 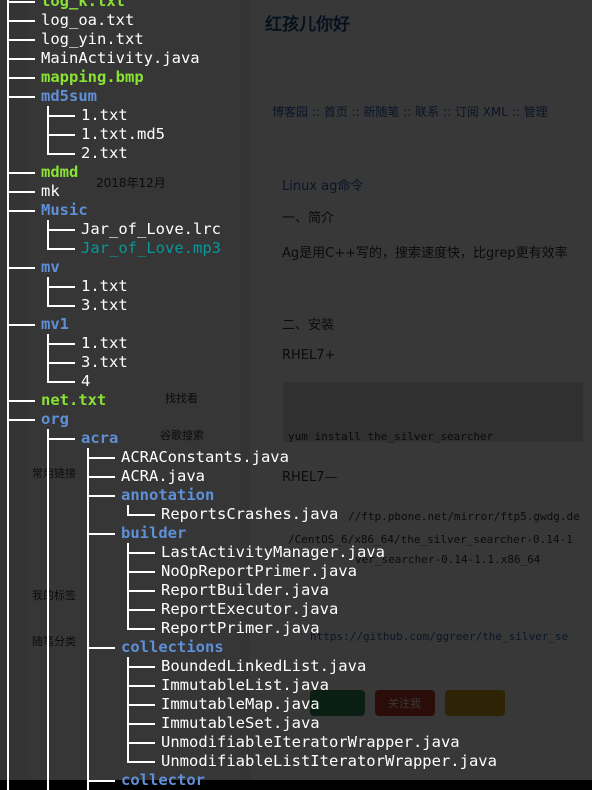 What do you see at coordinates (296, 495) in the screenshot?
I see `tree-directory-row: annotation` at bounding box center [296, 495].